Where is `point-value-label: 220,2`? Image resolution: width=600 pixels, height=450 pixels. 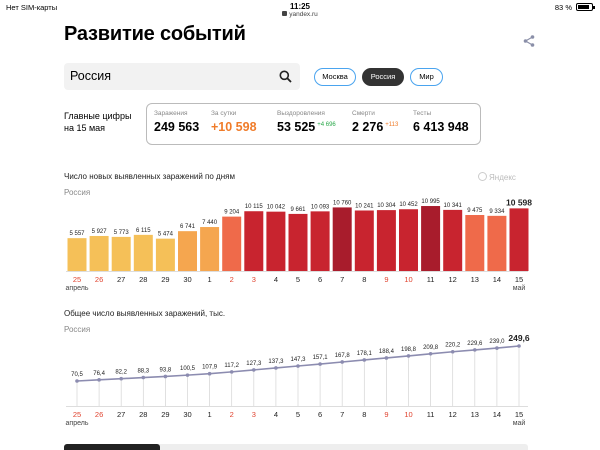
point-value-label: 220,2 is located at coordinates (453, 346).